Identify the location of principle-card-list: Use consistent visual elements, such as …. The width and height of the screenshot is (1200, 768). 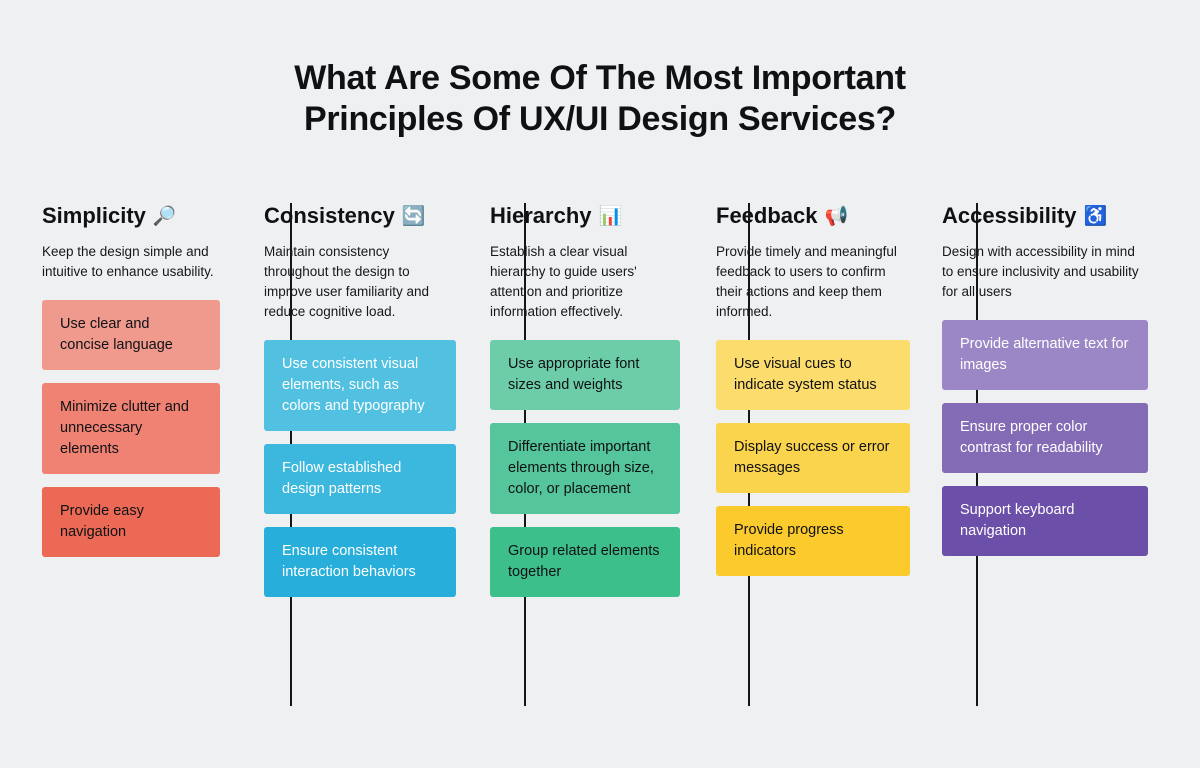
(360, 468).